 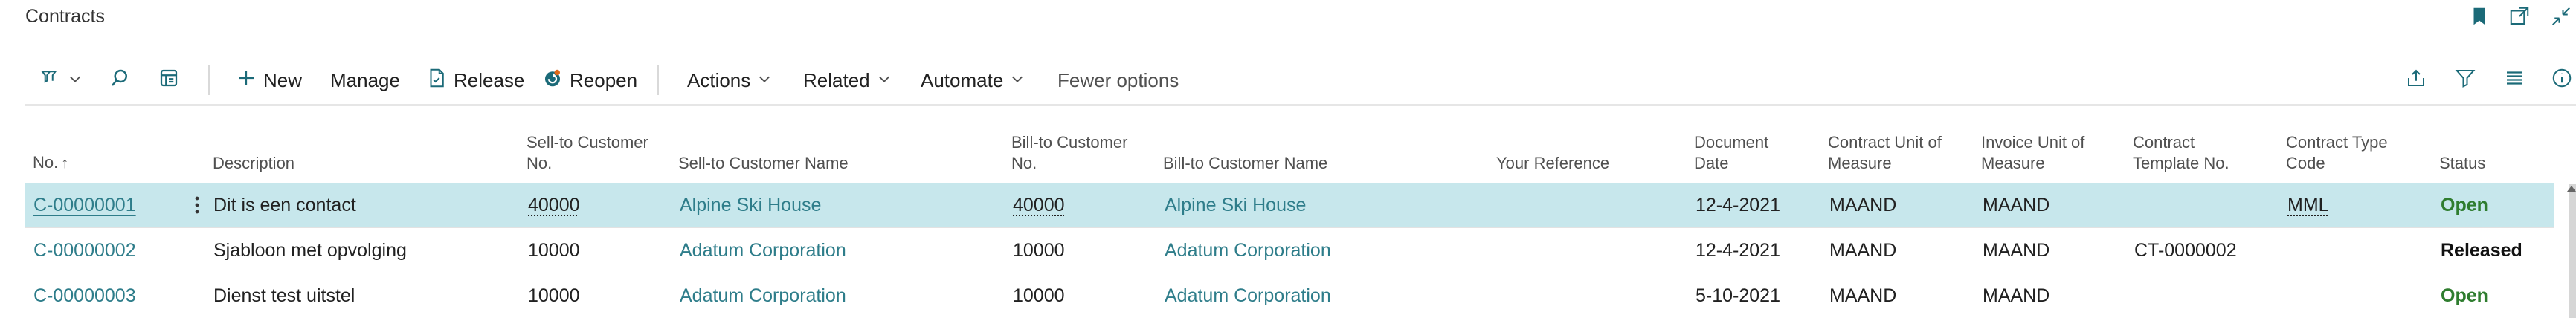 What do you see at coordinates (84, 205) in the screenshot?
I see `contract-no-link: C-00000001` at bounding box center [84, 205].